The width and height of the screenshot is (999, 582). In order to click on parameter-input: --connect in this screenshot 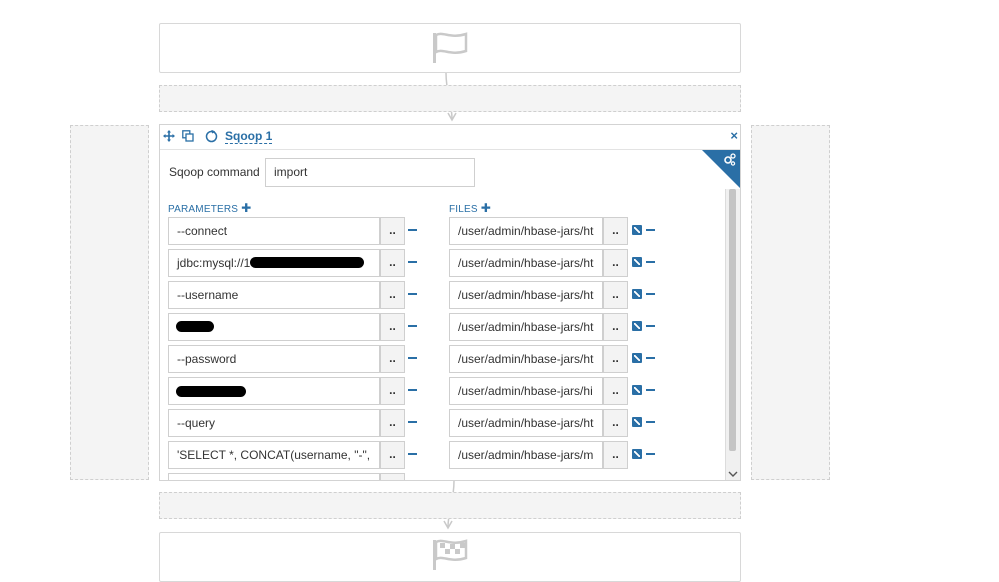, I will do `click(274, 231)`.